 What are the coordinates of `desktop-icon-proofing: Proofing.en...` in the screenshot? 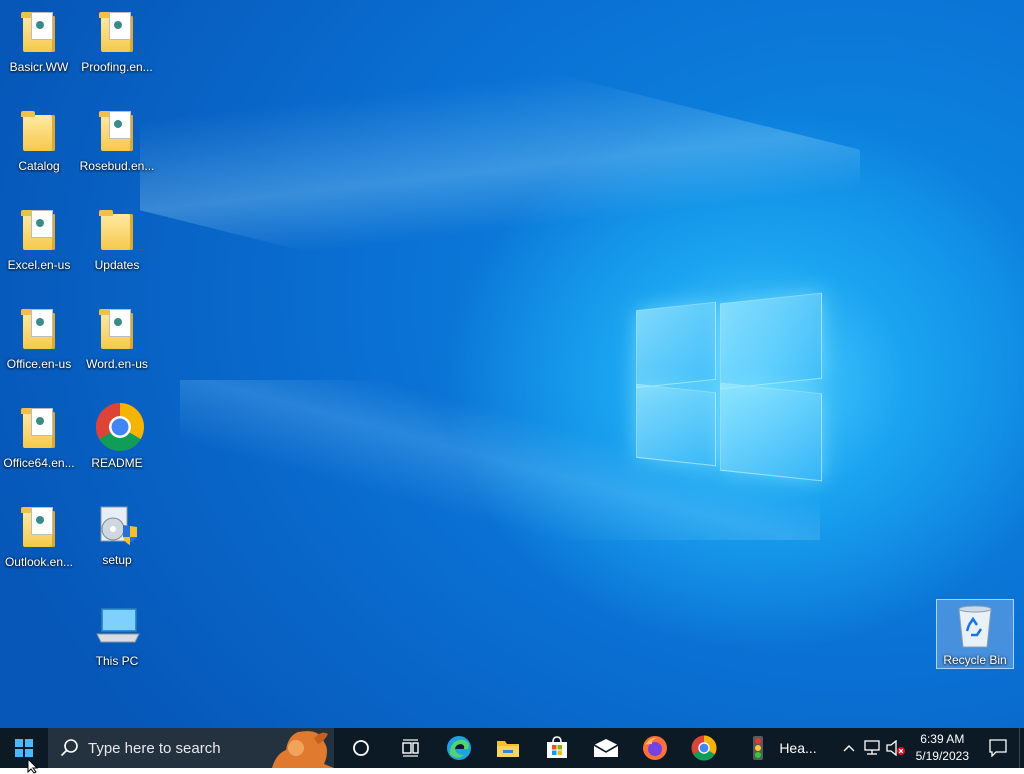 It's located at (117, 42).